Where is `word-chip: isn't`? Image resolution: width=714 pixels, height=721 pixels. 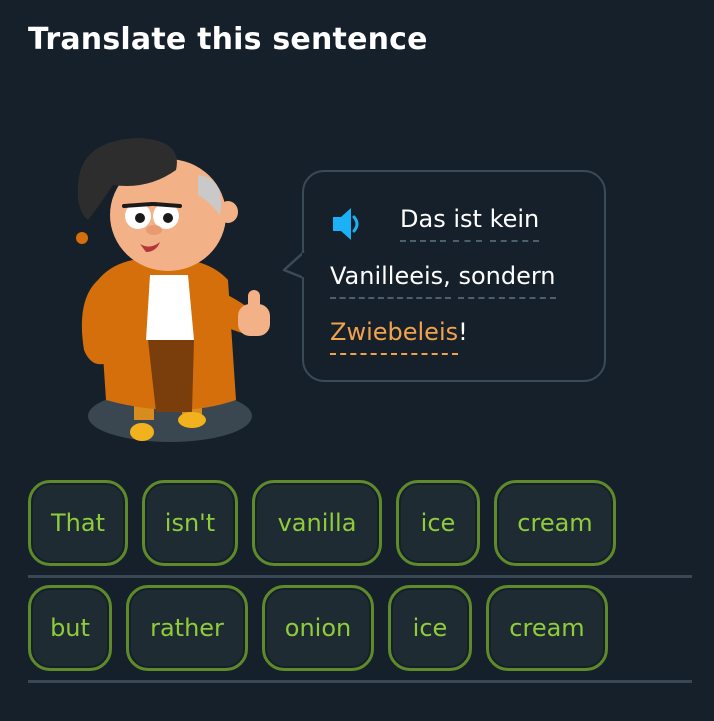 word-chip: isn't is located at coordinates (190, 523).